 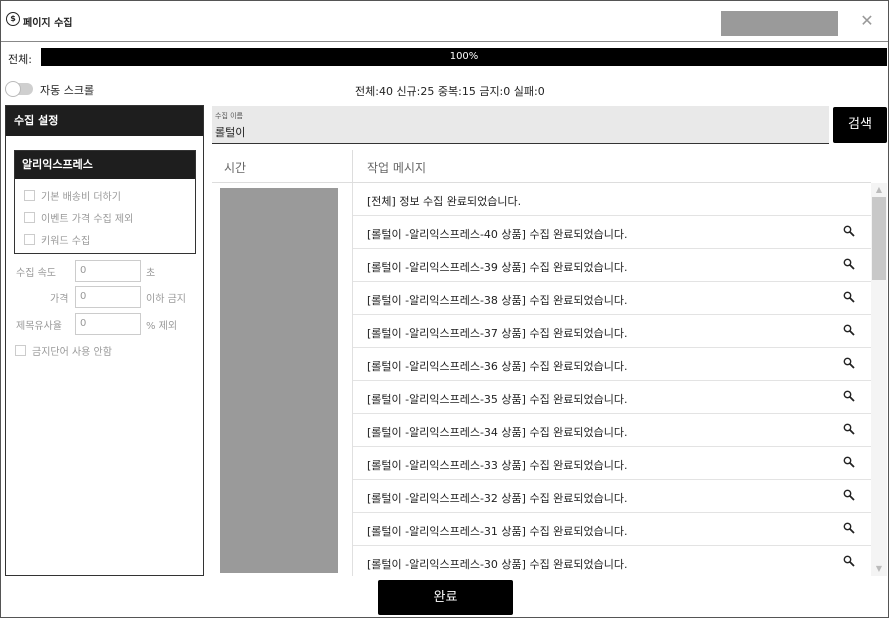 I want to click on search-button: 검색, so click(x=860, y=125).